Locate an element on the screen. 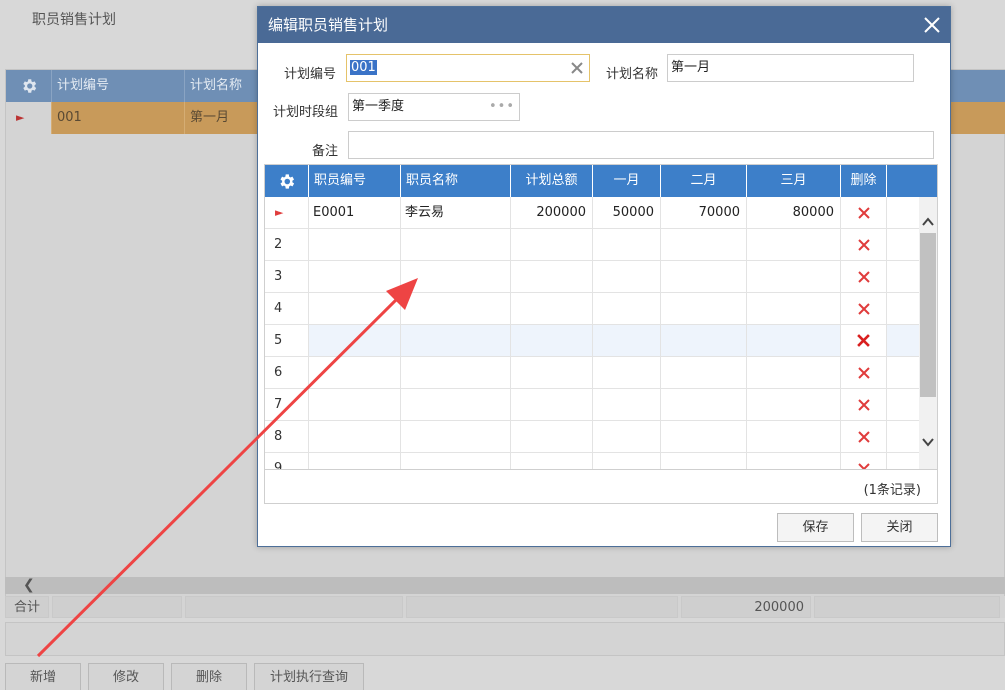 Image resolution: width=1005 pixels, height=690 pixels. column-header-emp-no: 职员编号 is located at coordinates (355, 181).